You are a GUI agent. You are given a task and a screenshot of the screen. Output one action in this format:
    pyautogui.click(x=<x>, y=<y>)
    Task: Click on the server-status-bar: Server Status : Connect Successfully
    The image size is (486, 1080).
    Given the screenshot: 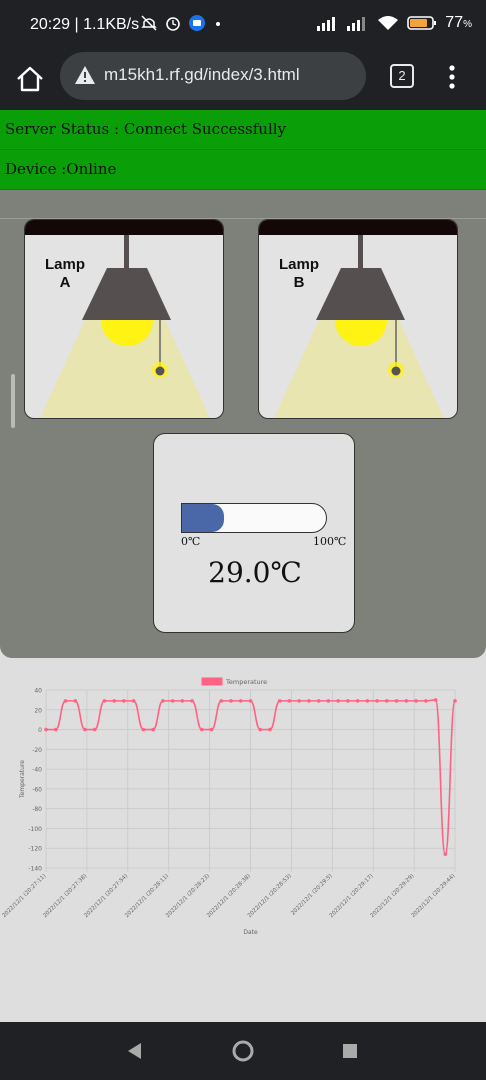 What is the action you would take?
    pyautogui.click(x=243, y=130)
    